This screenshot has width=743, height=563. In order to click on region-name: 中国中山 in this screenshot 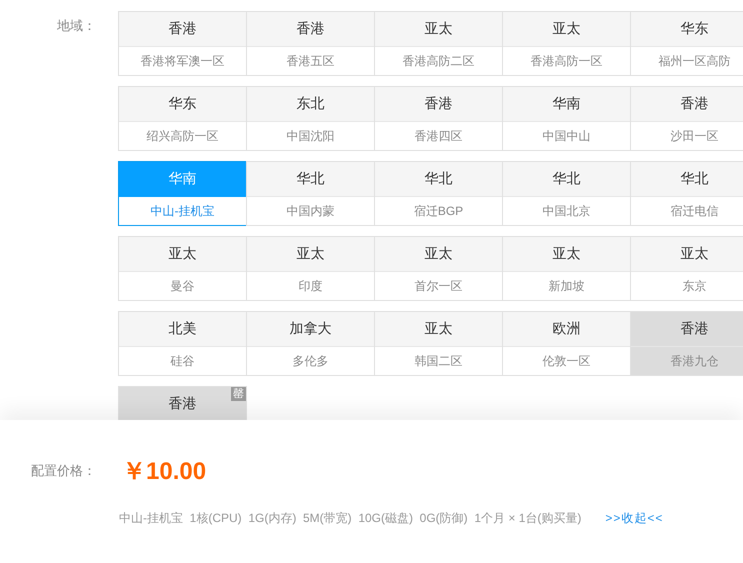, I will do `click(567, 136)`.